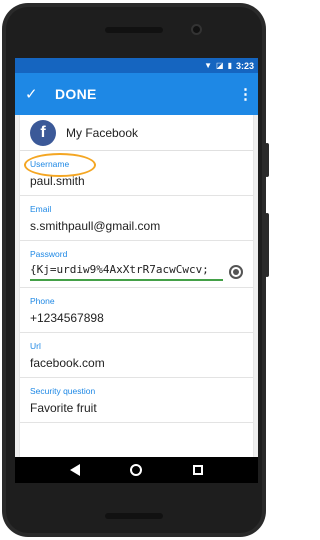  I want to click on status-time: 3:23, so click(244, 65).